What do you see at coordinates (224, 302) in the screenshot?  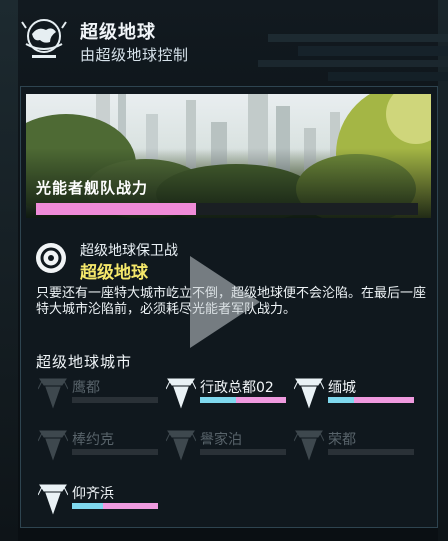 I see `play-icon` at bounding box center [224, 302].